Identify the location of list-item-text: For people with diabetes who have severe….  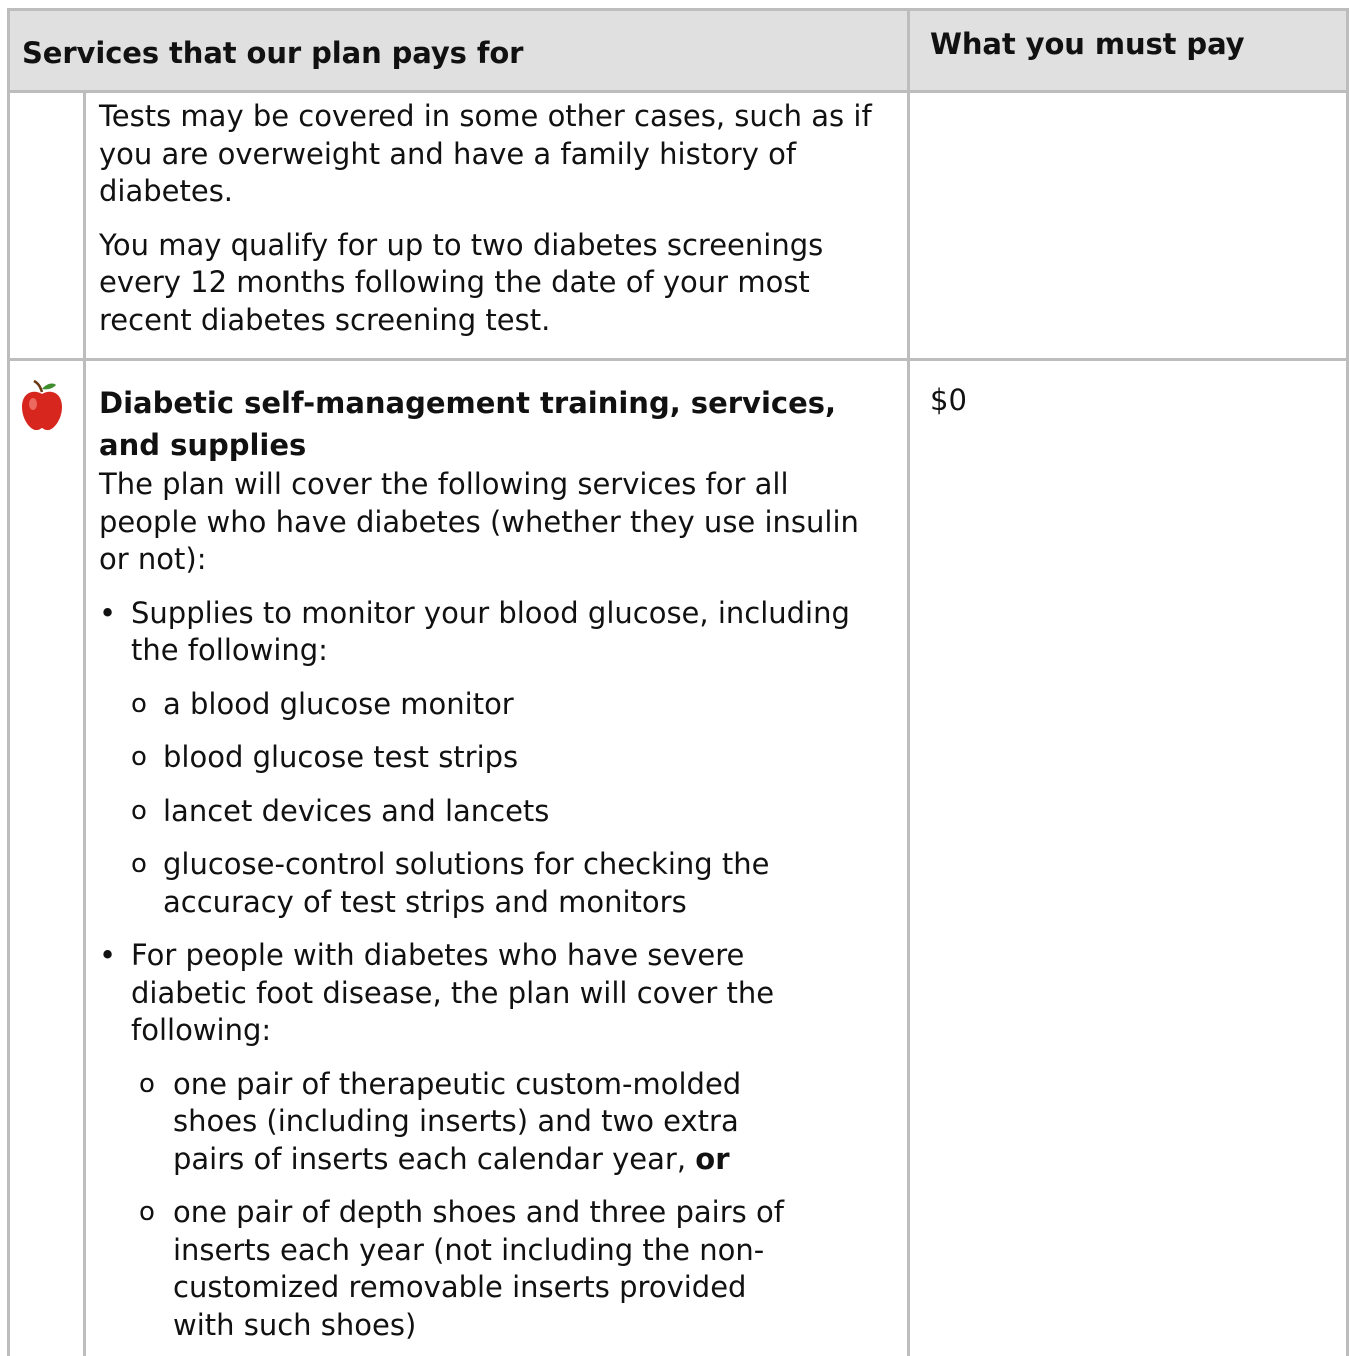
(453, 992).